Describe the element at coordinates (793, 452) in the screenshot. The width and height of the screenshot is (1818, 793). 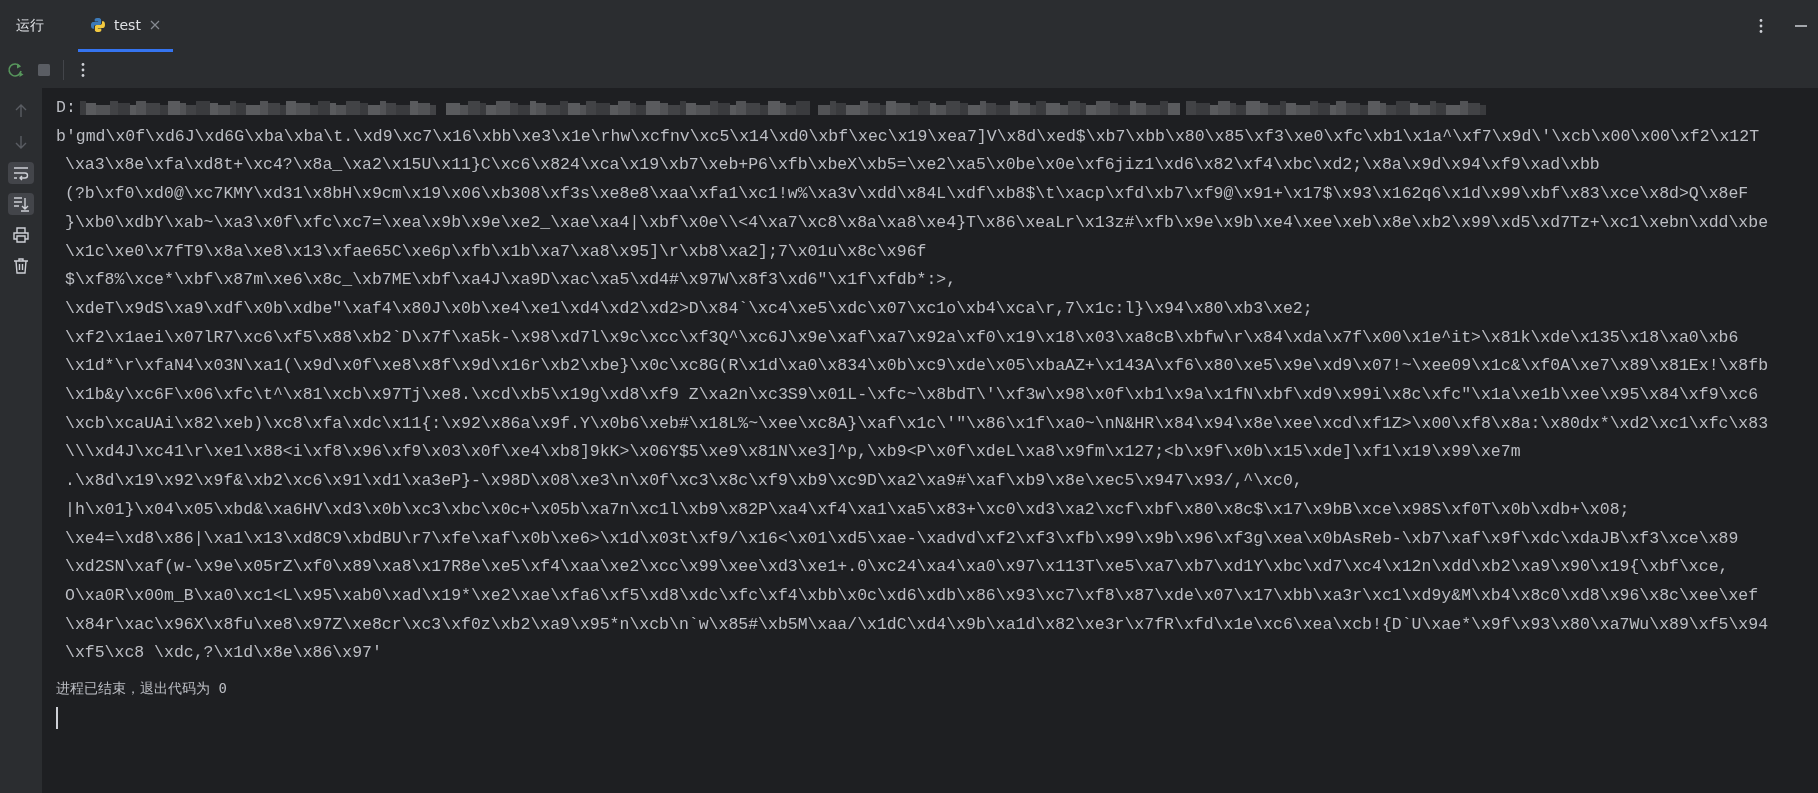
I see `console-line: \\\xd4J\xc41\r\xe1\x88<i\xf8\x96\xf9\x03\x0f\xe4\xb8]9kK>\x06Y$5\xe9\x81N\xe3]^p,\xb9<P\x0f\xdeL\xa8\x9fm\x127;<b\x9f\x0b\x15\xde]\xf1\x19\x99\xe7m` at that location.